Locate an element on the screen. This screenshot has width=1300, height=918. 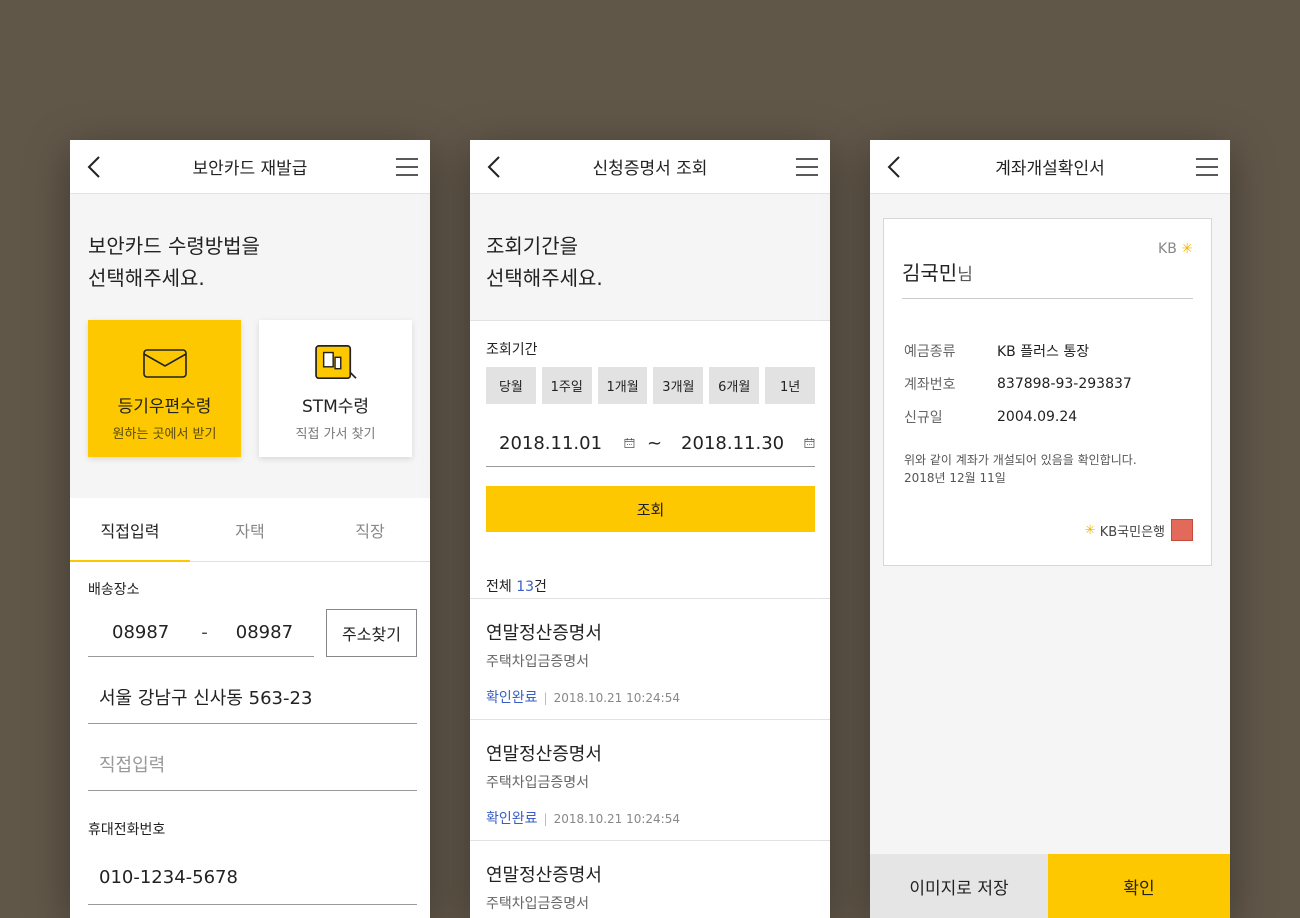
period-button: 당월 is located at coordinates (511, 385).